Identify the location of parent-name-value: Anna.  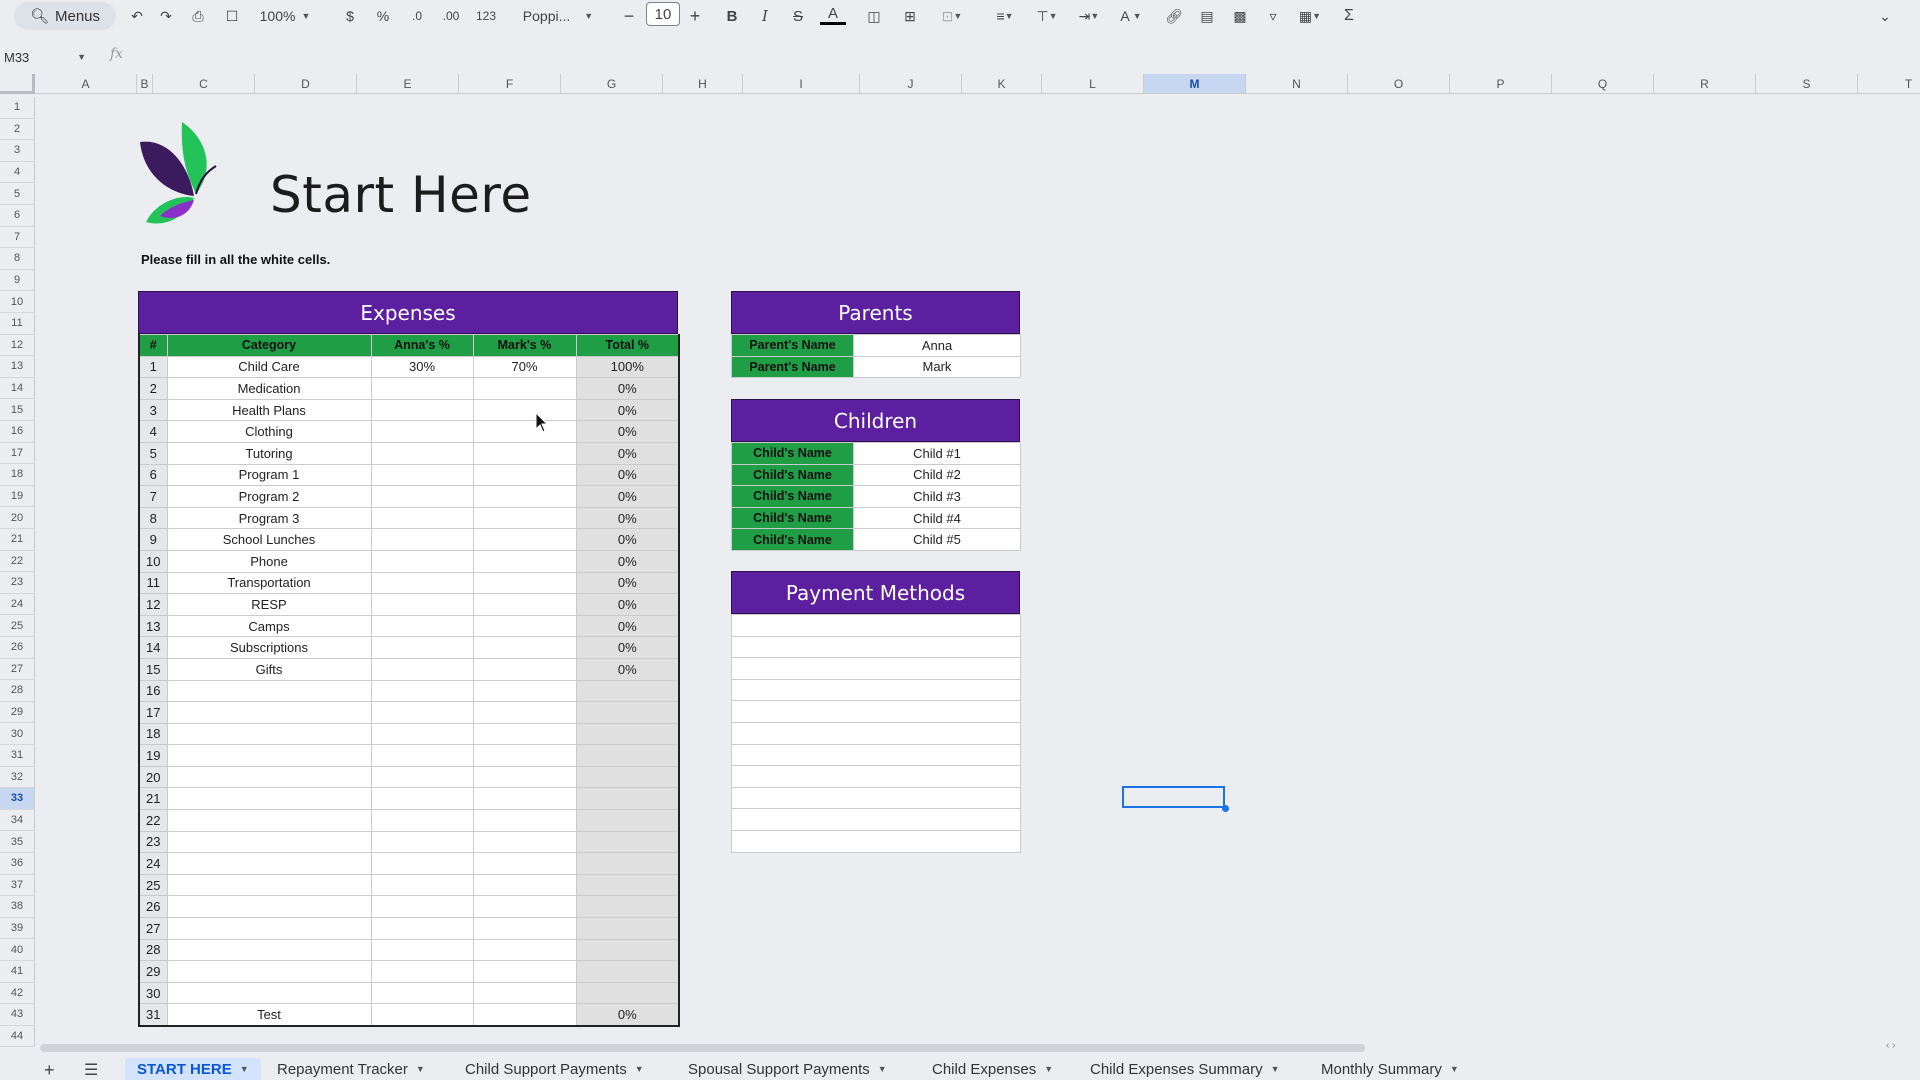
(937, 345).